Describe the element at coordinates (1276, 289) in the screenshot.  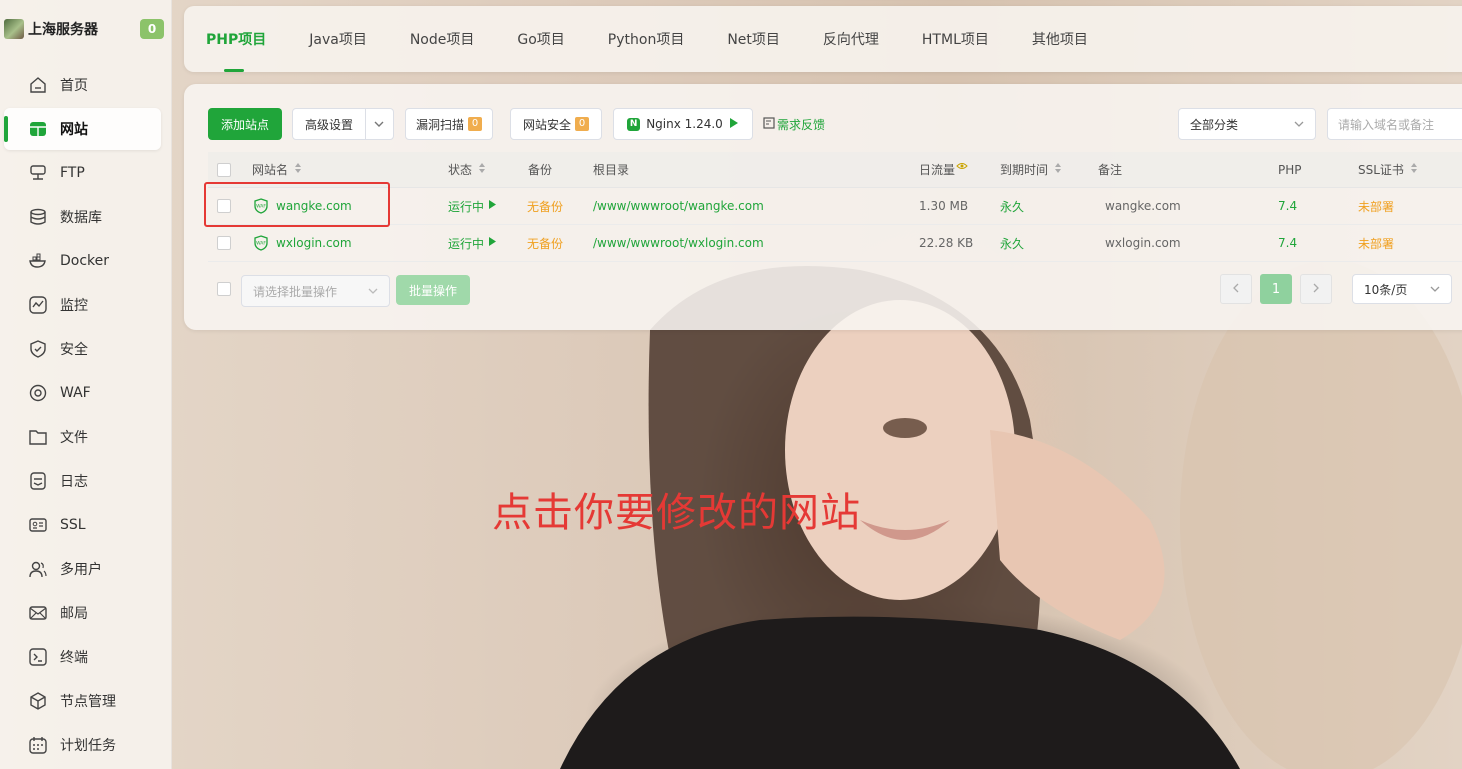
I see `page-1-button: 1` at that location.